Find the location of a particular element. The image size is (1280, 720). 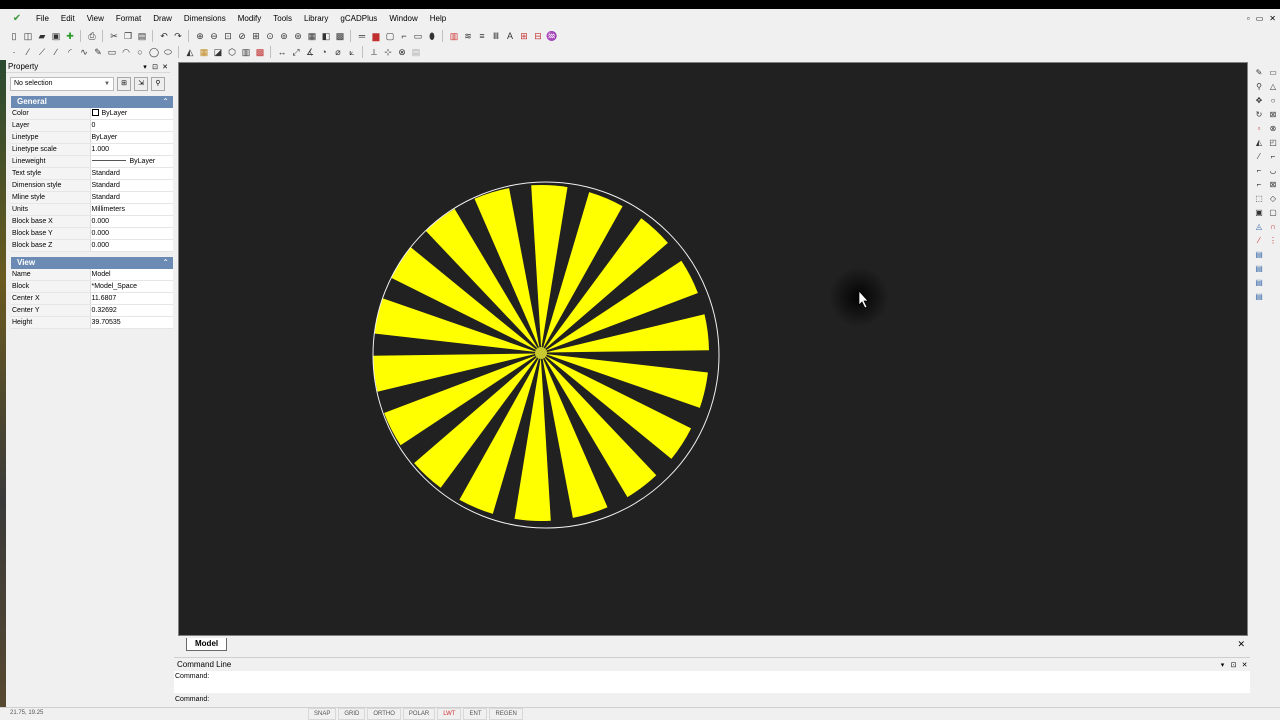

zoom-previous-icon: ⊘ is located at coordinates (242, 36).